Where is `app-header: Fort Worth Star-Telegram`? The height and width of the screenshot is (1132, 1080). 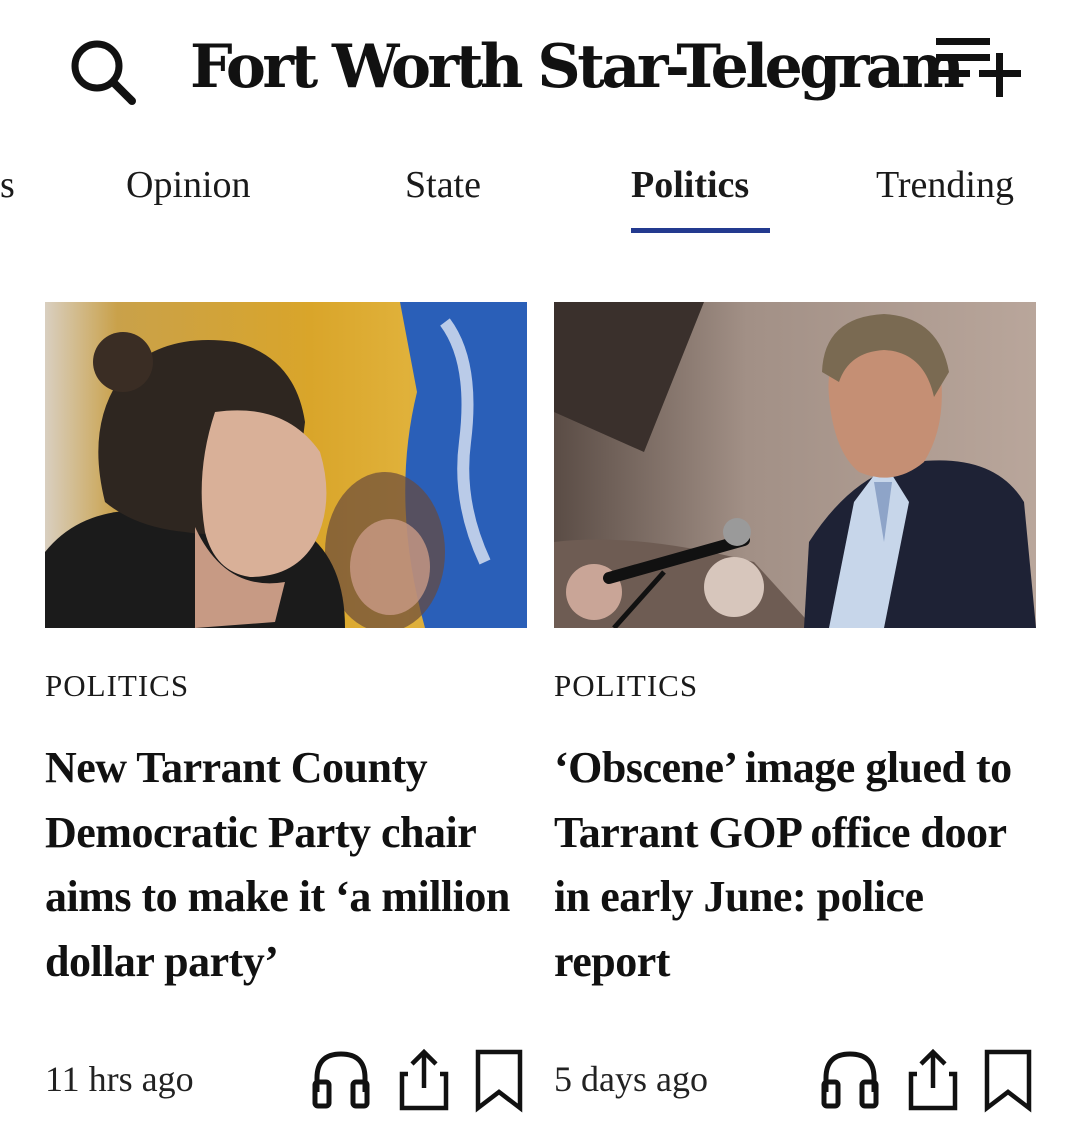 app-header: Fort Worth Star-Telegram is located at coordinates (540, 65).